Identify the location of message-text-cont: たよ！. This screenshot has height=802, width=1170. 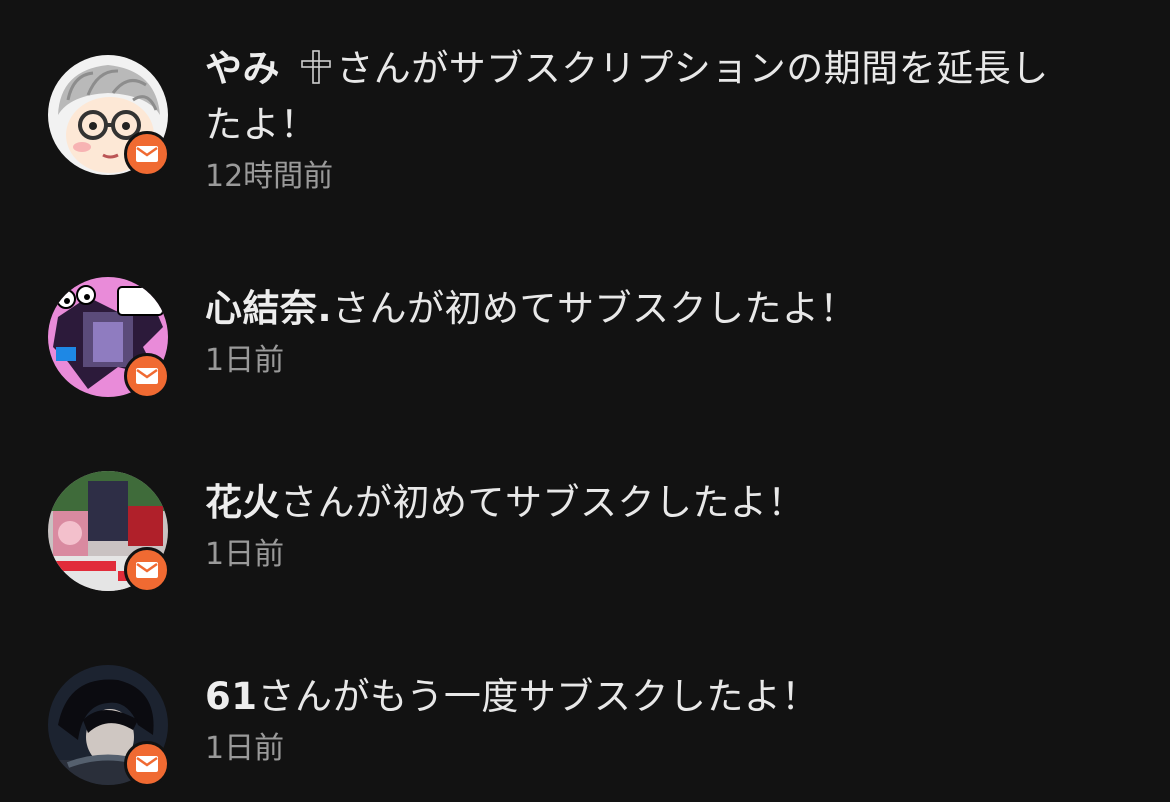
(261, 124).